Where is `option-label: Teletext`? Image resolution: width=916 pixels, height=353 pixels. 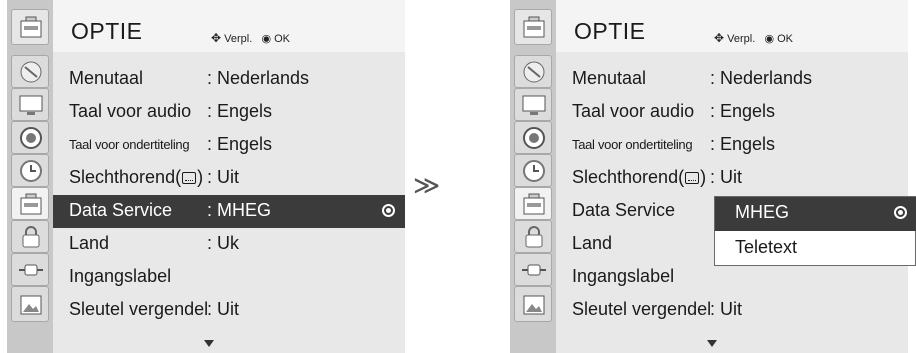 option-label: Teletext is located at coordinates (766, 247).